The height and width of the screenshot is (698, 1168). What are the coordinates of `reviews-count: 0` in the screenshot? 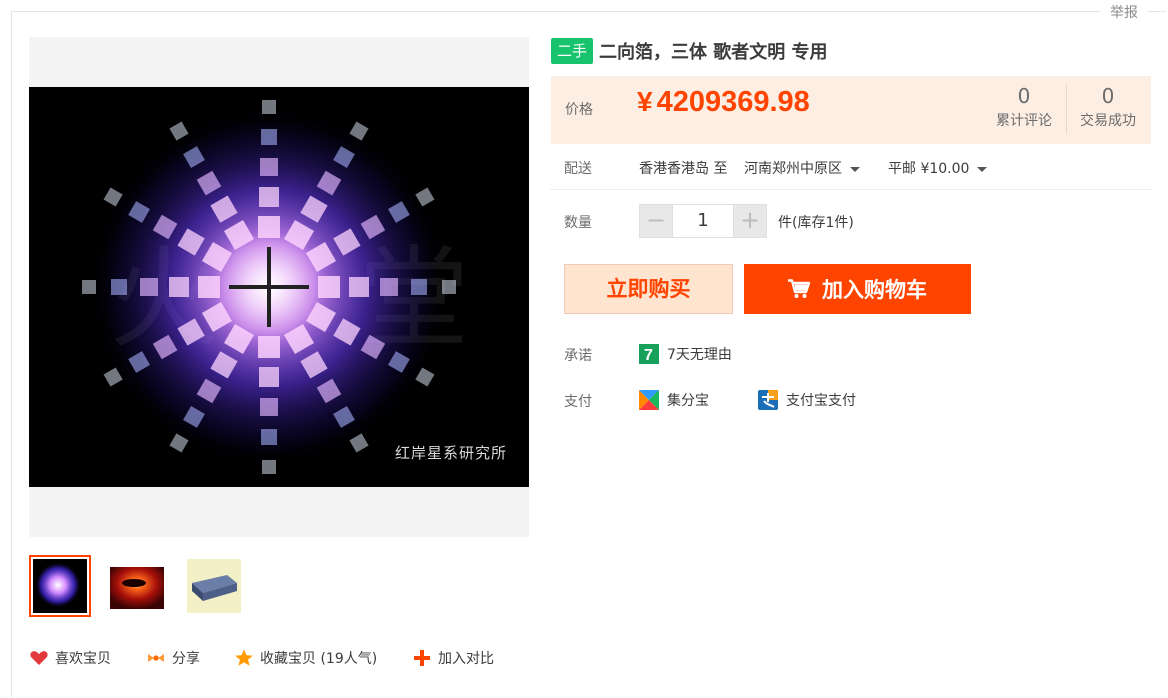 It's located at (1024, 96).